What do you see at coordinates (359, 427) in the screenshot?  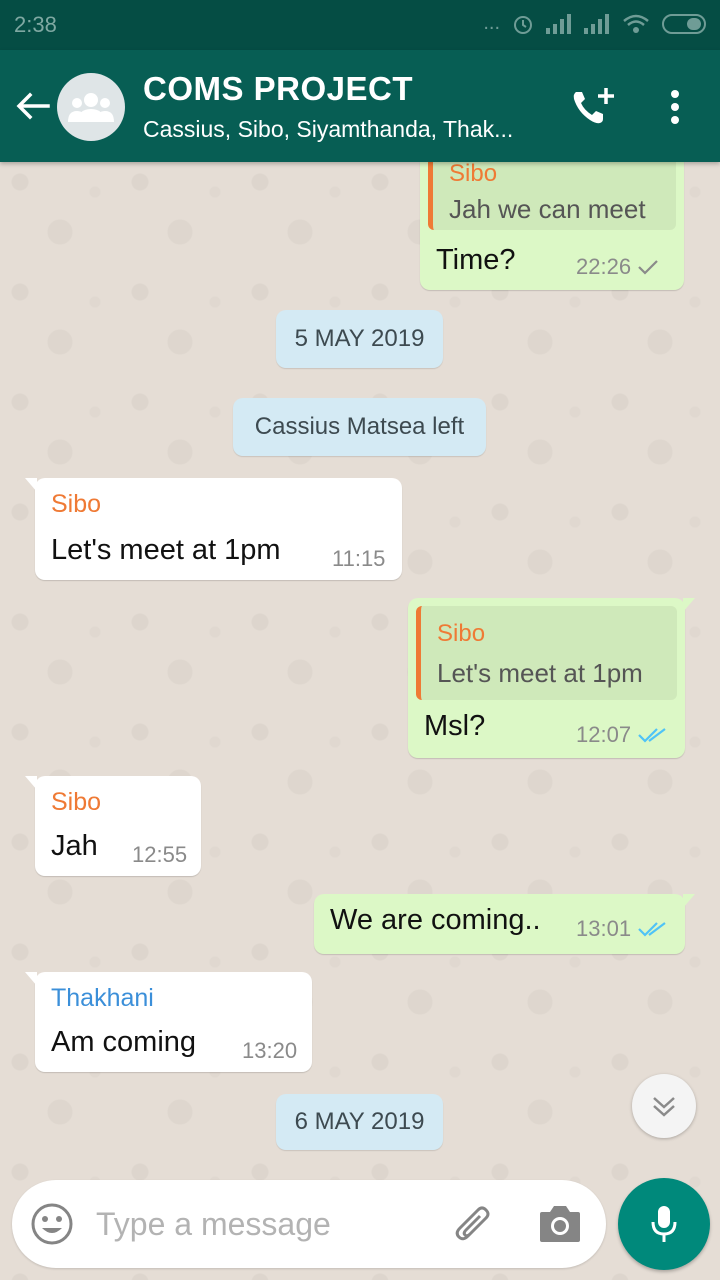 I see `system-message: Cassius Matsea left` at bounding box center [359, 427].